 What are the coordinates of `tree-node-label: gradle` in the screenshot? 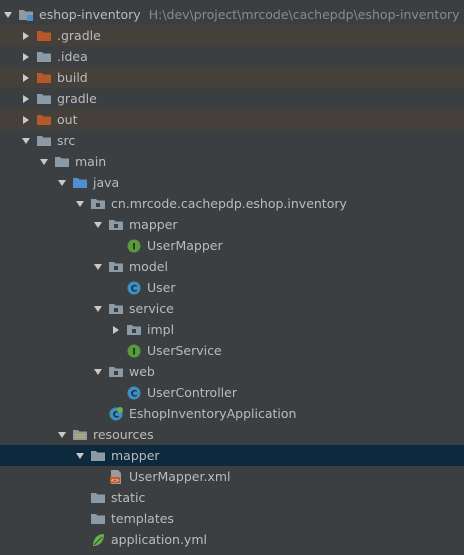 It's located at (77, 98).